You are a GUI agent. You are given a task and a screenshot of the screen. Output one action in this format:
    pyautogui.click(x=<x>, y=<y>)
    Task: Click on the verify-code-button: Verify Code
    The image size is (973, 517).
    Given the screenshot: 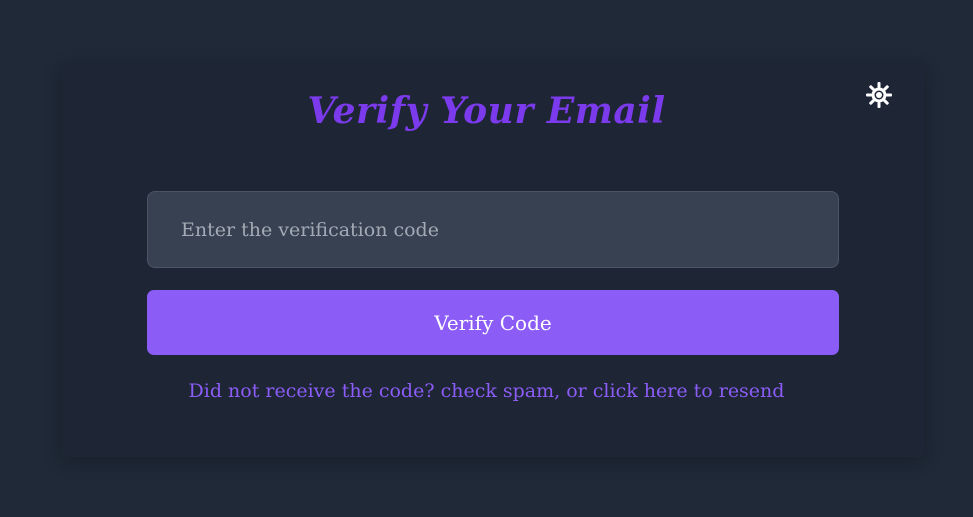 What is the action you would take?
    pyautogui.click(x=493, y=322)
    